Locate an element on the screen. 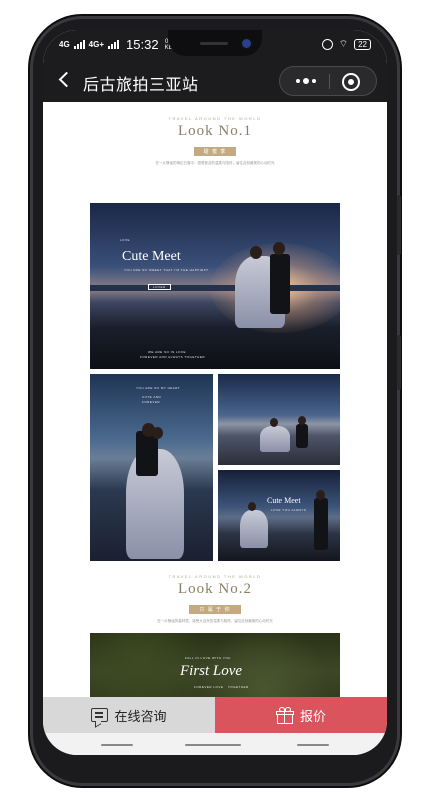 The height and width of the screenshot is (800, 431). quote-button: 报价 is located at coordinates (301, 715).